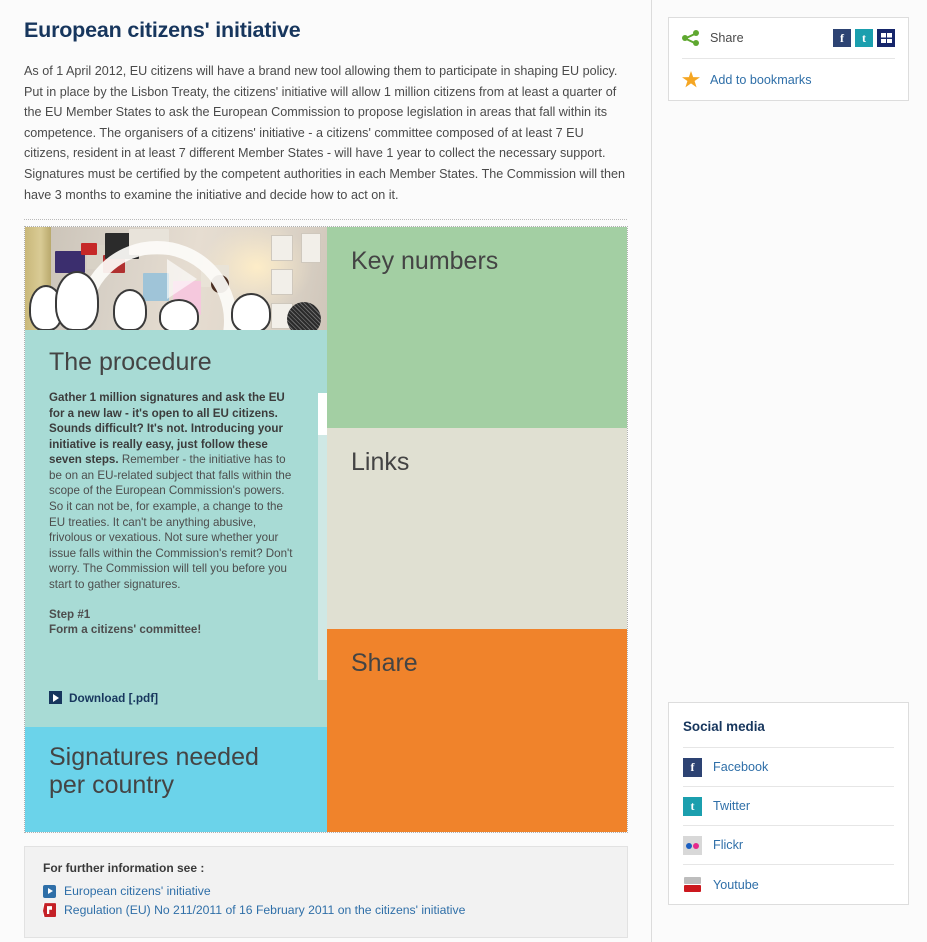 The height and width of the screenshot is (942, 927). Describe the element at coordinates (692, 845) in the screenshot. I see `flickr-icon` at that location.